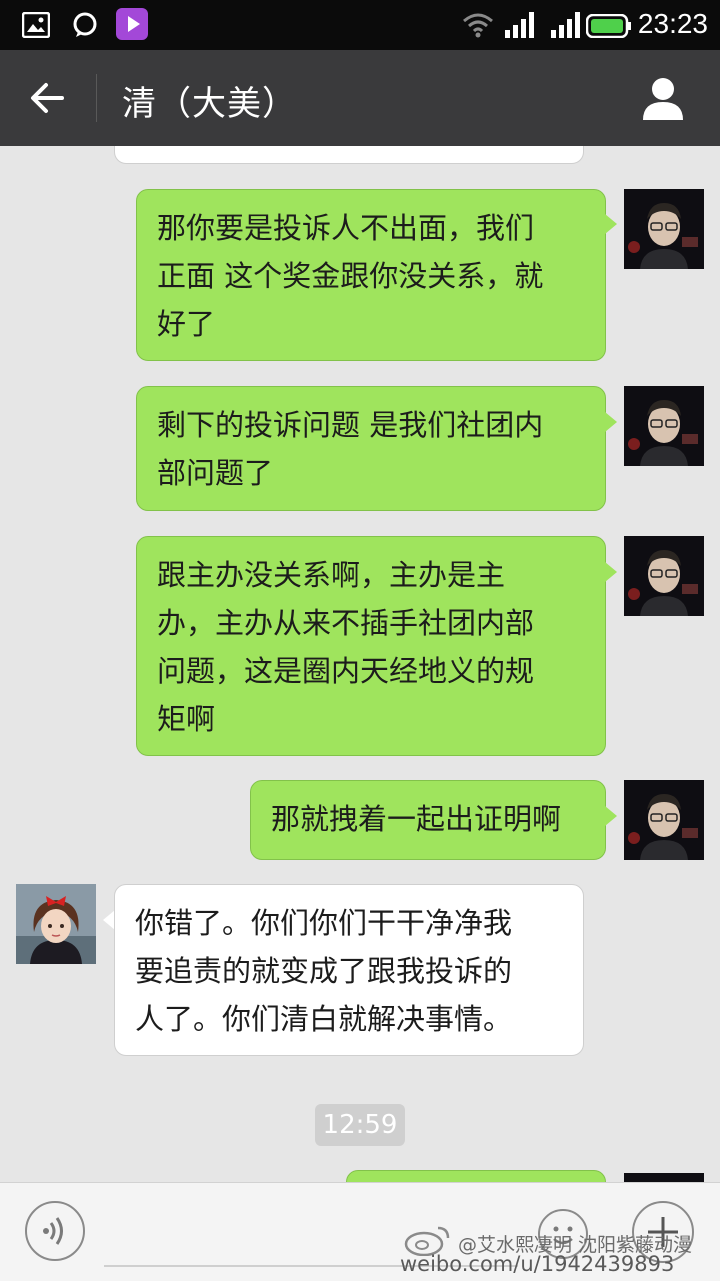  Describe the element at coordinates (416, 819) in the screenshot. I see `message-line: 那就拽着一起出证明啊` at that location.